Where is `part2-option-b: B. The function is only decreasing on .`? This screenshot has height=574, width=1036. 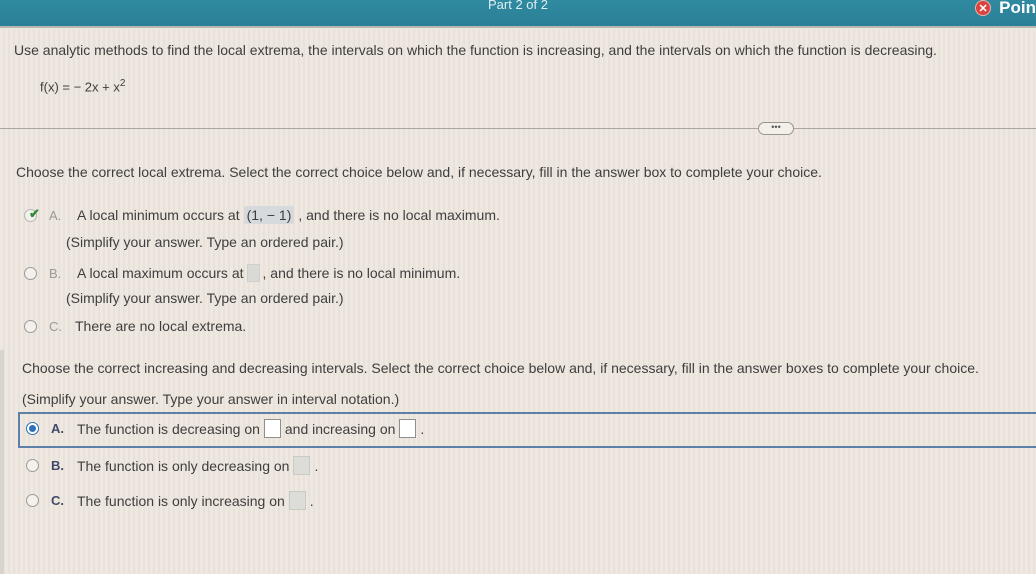
part2-option-b: B. The function is only decreasing on . is located at coordinates (172, 465).